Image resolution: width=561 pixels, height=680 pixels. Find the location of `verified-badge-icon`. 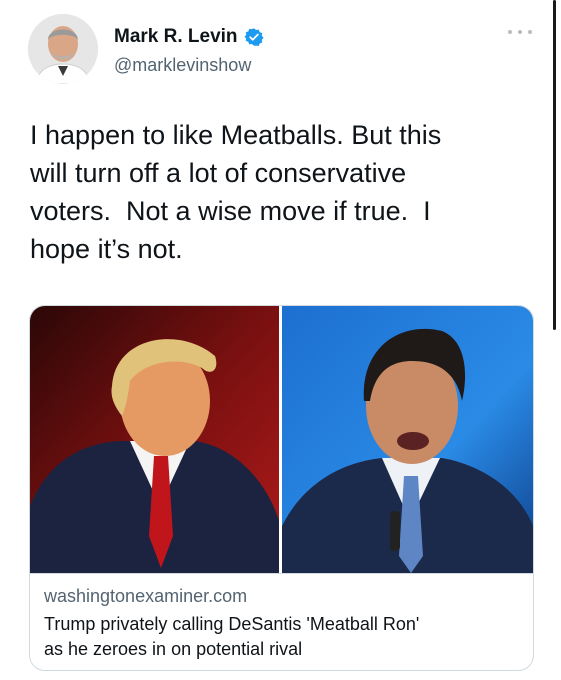

verified-badge-icon is located at coordinates (253, 37).